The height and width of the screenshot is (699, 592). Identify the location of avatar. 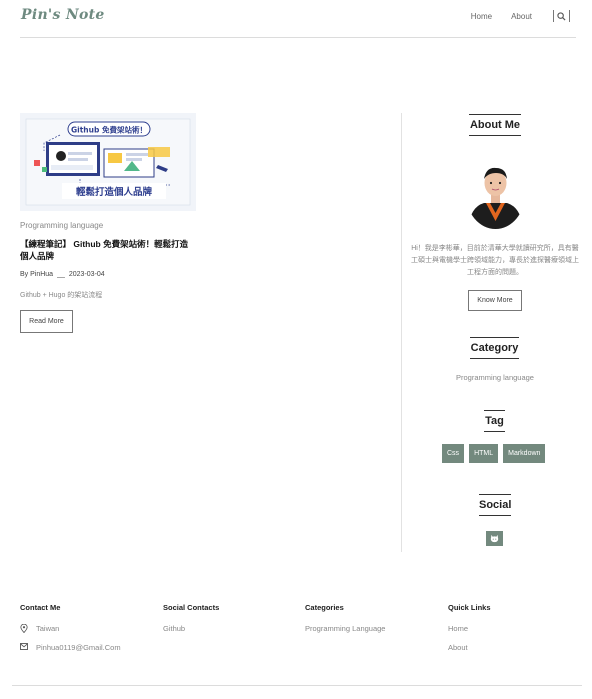
(495, 194).